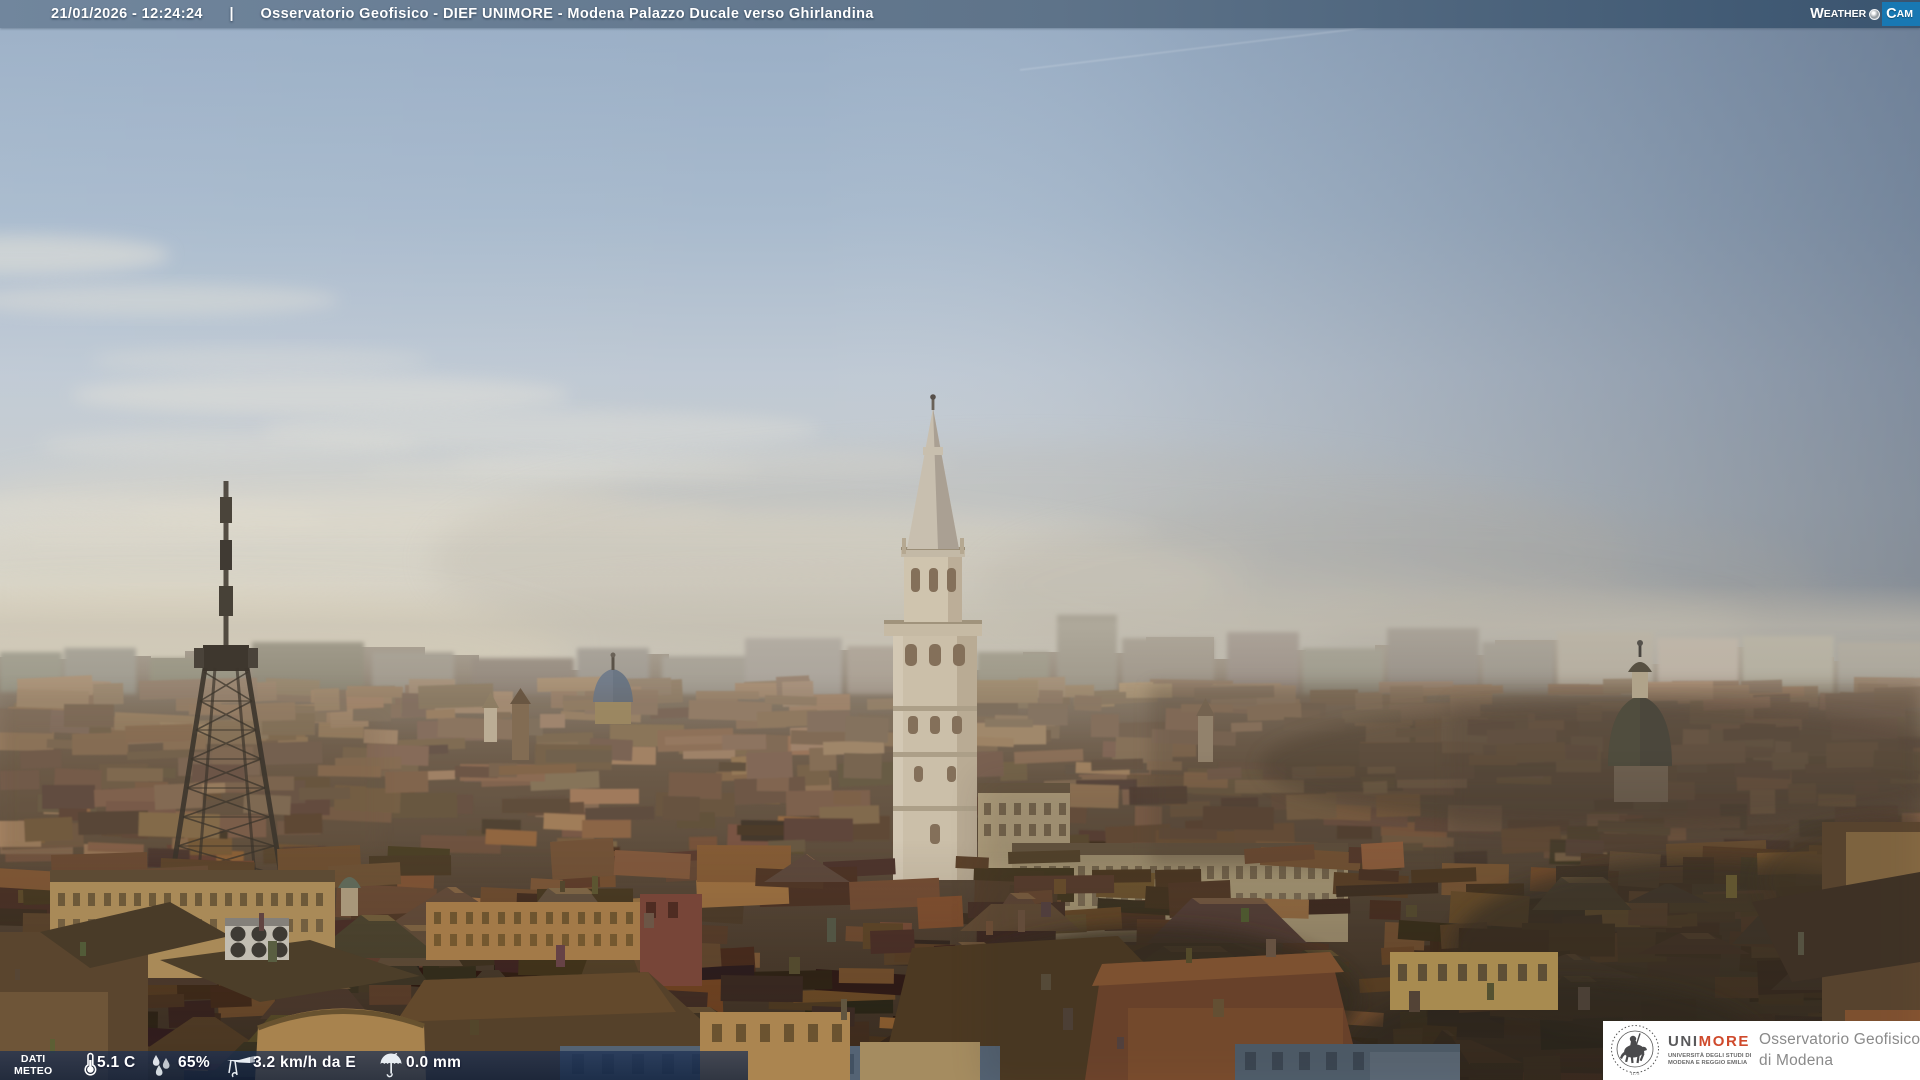 The width and height of the screenshot is (1920, 1080). What do you see at coordinates (1636, 1073) in the screenshot?
I see `svg-text: 1175` at bounding box center [1636, 1073].